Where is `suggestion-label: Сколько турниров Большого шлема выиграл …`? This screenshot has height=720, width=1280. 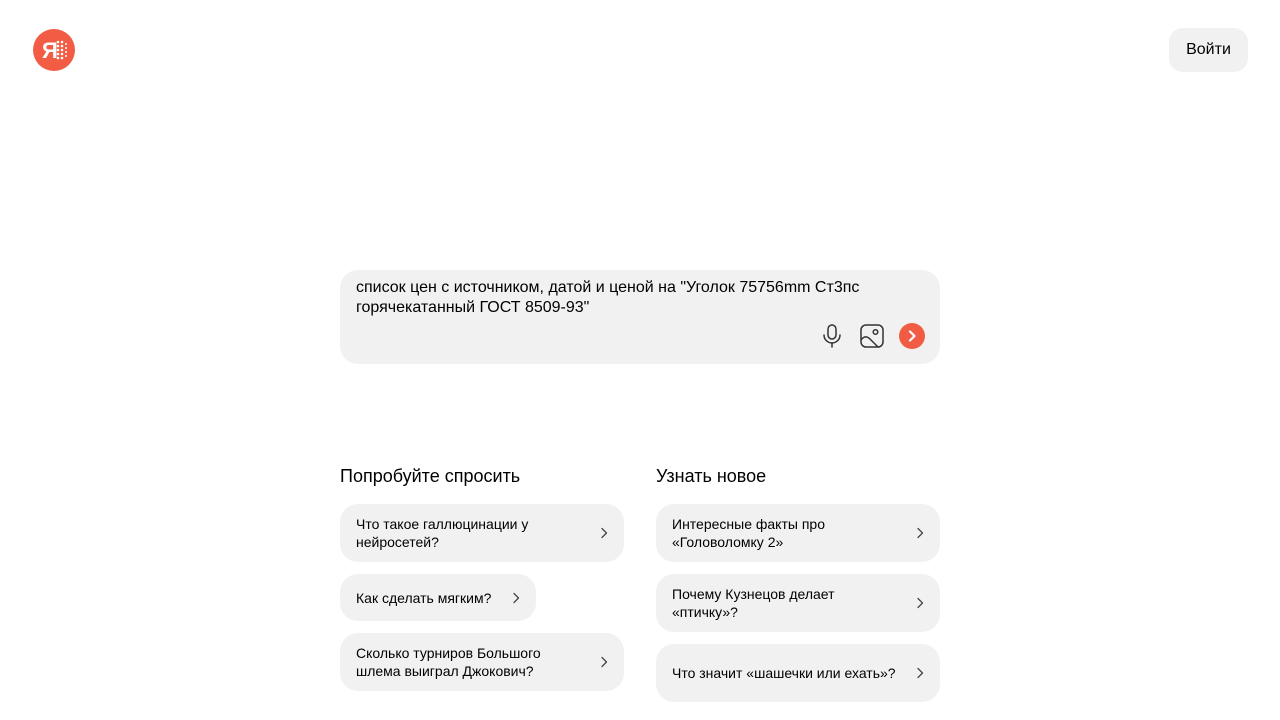 suggestion-label: Сколько турниров Большого шлема выиграл … is located at coordinates (448, 662).